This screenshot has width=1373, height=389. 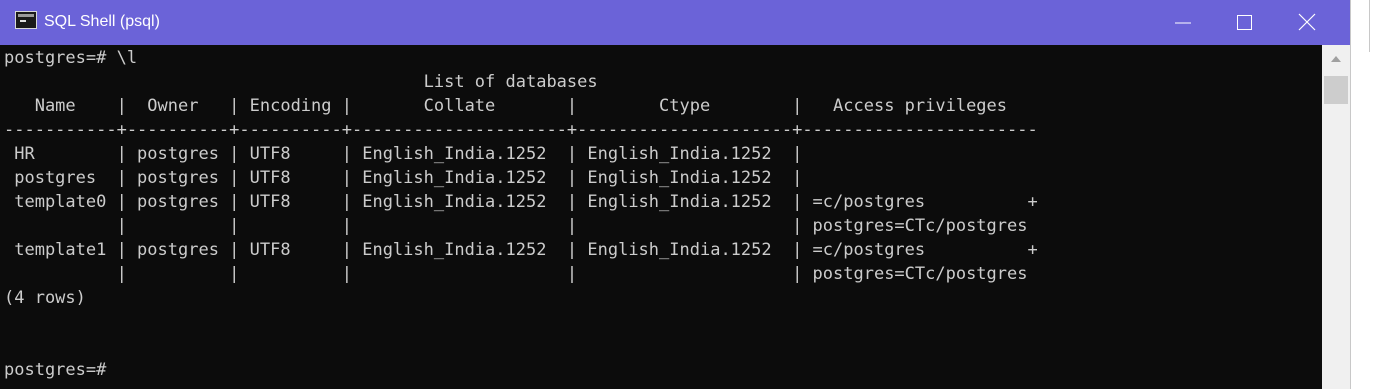 I want to click on scrollbar-thumb, so click(x=1336, y=90).